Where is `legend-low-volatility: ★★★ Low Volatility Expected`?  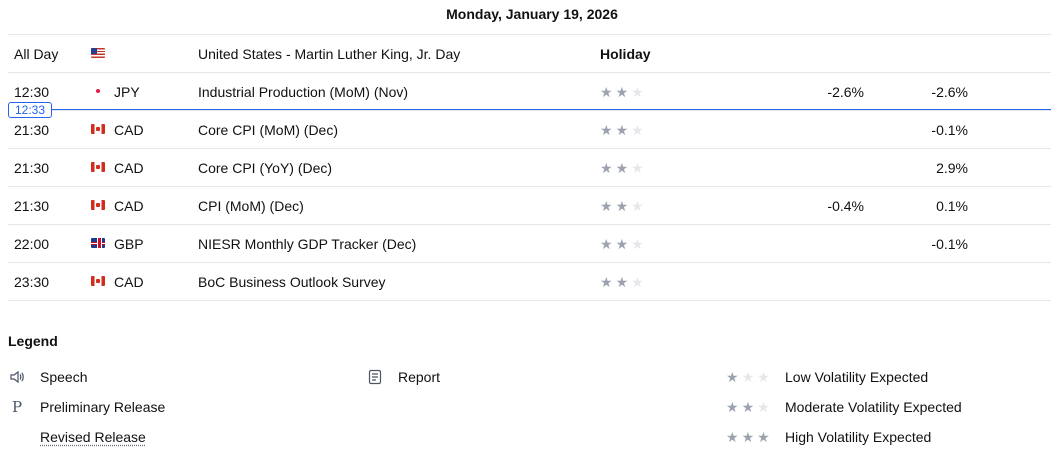
legend-low-volatility: ★★★ Low Volatility Expected is located at coordinates (886, 377).